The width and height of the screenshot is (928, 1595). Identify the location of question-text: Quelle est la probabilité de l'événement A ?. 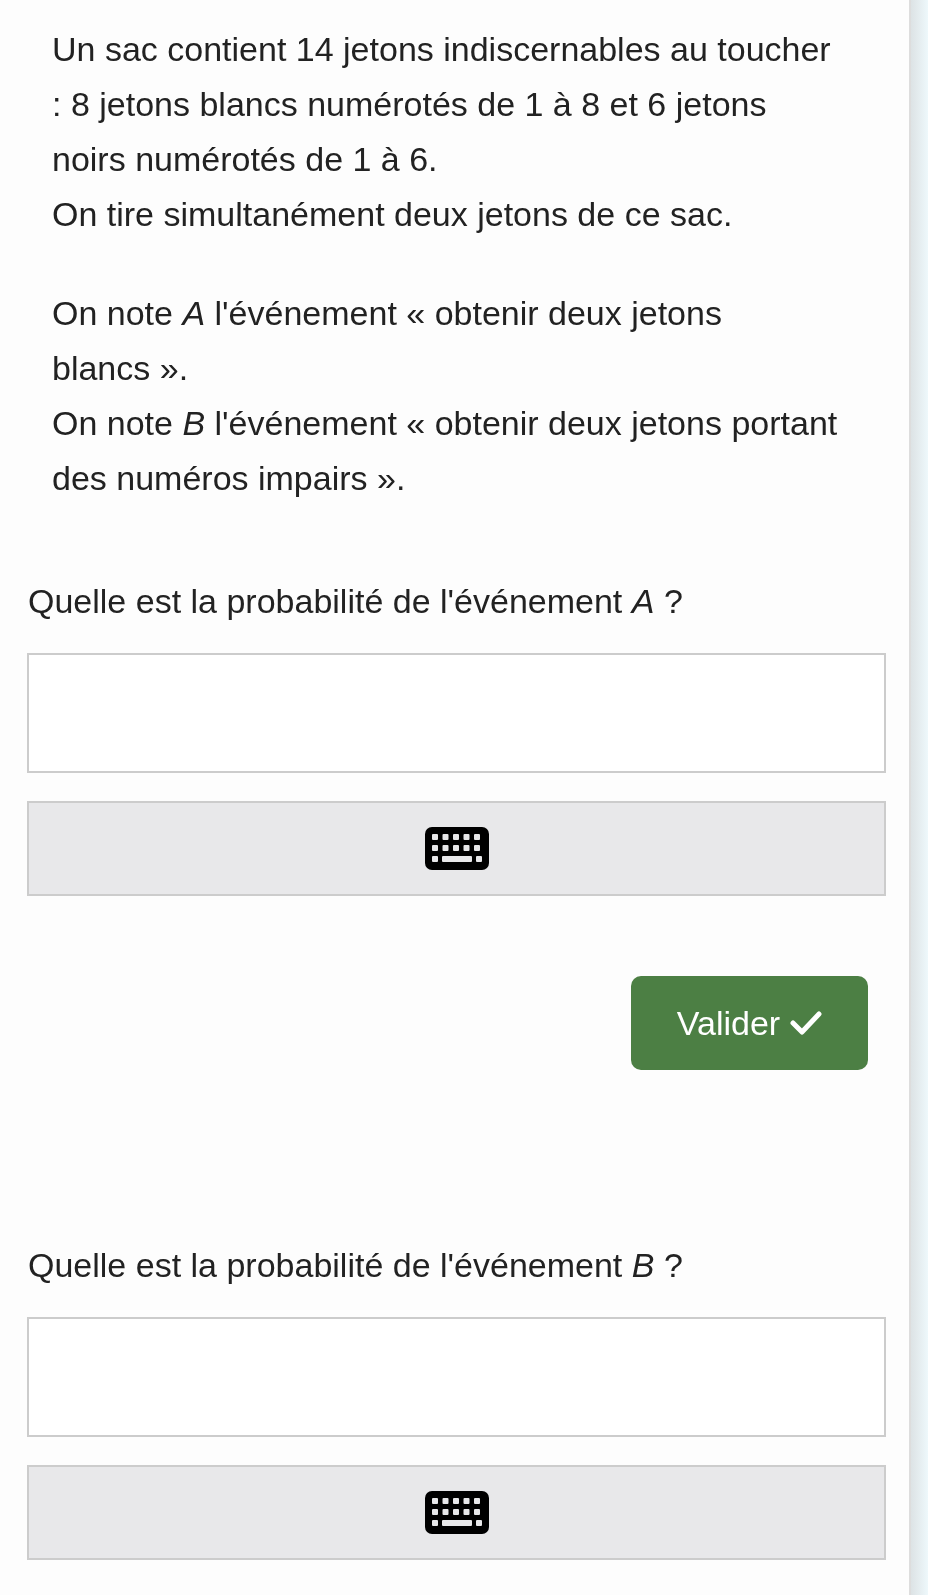
(356, 601).